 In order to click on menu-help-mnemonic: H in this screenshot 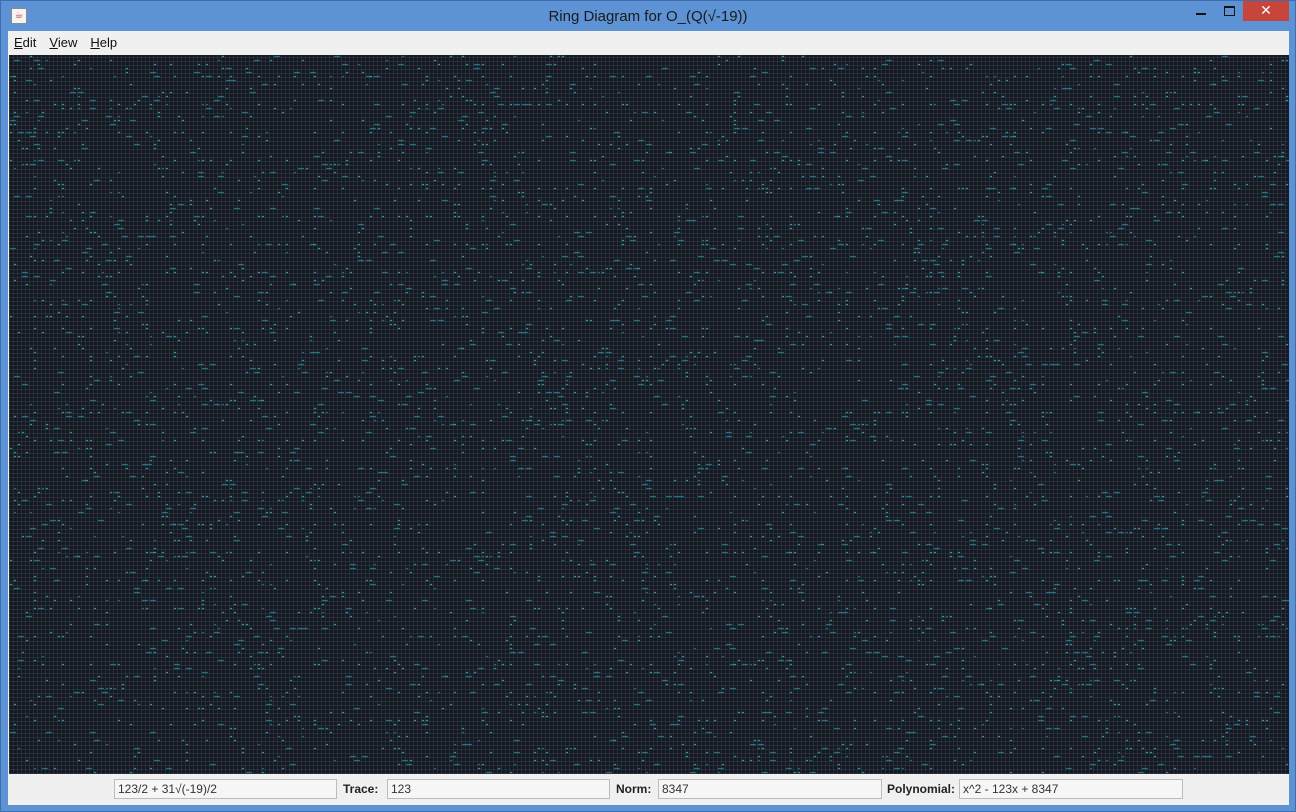, I will do `click(95, 42)`.